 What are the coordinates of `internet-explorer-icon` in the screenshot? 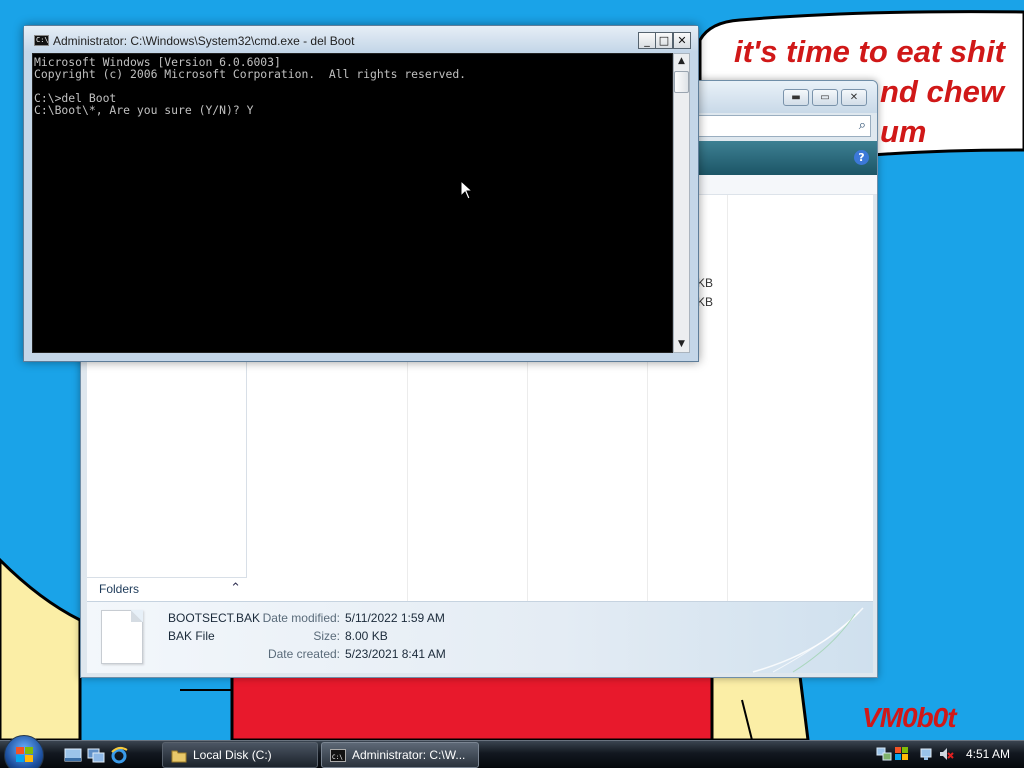 It's located at (119, 755).